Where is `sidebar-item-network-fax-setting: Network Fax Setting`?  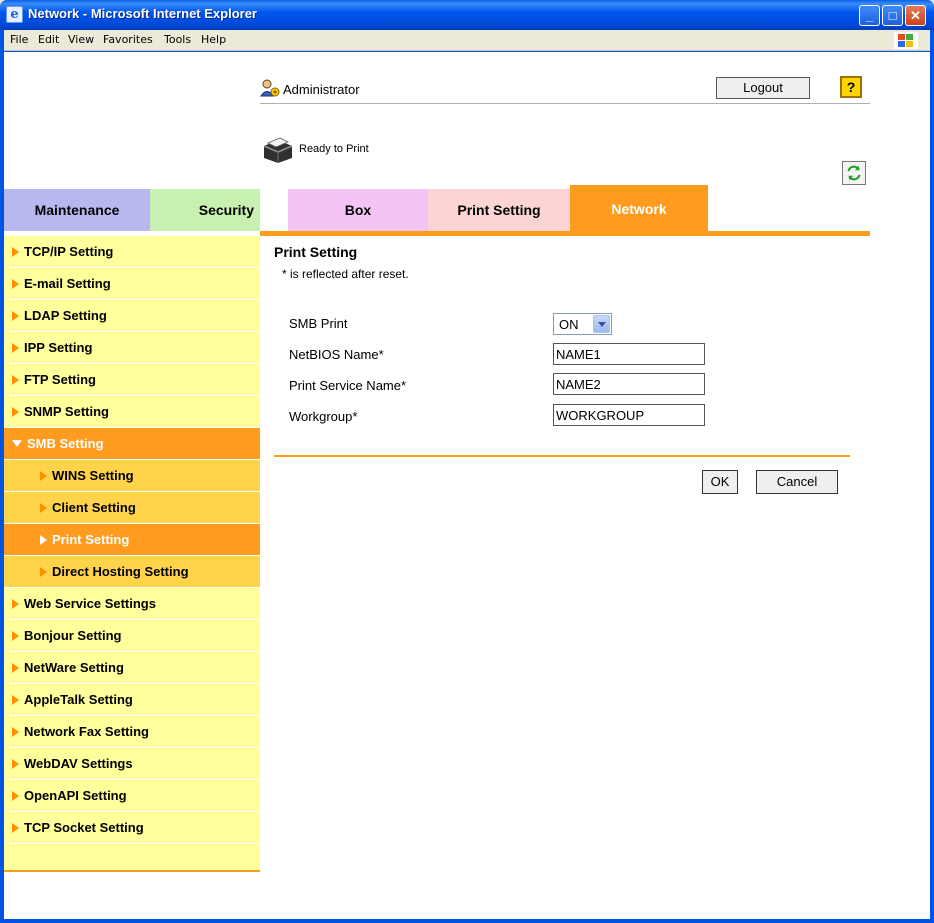
sidebar-item-network-fax-setting: Network Fax Setting is located at coordinates (132, 732).